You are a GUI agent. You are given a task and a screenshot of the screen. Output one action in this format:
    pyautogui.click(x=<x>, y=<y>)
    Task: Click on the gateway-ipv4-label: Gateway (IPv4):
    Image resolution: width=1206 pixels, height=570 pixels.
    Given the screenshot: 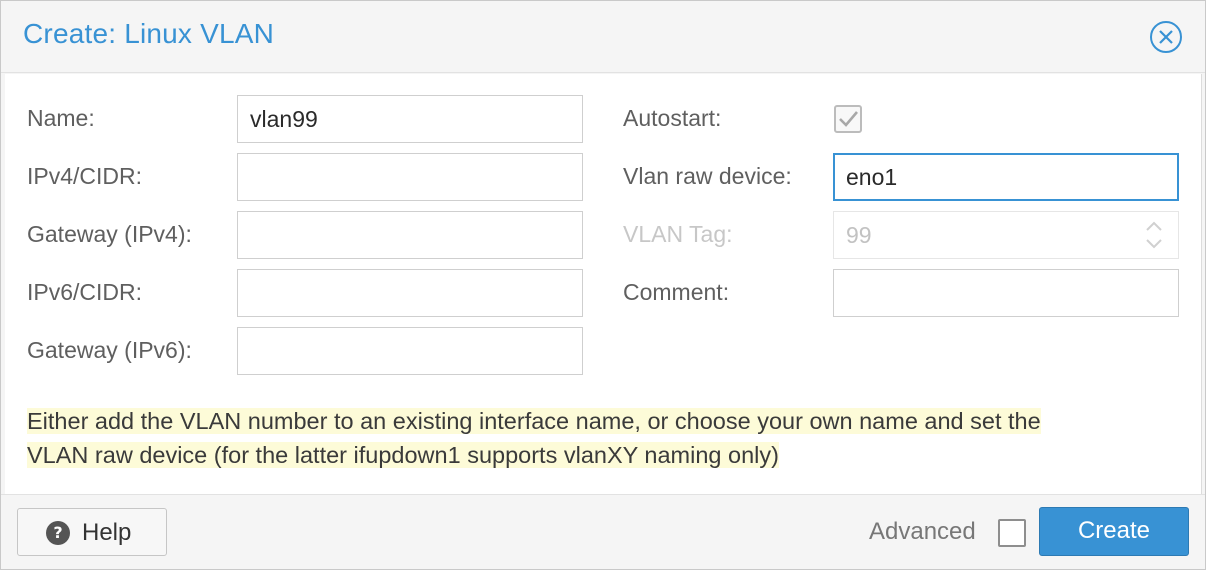 What is the action you would take?
    pyautogui.click(x=109, y=234)
    